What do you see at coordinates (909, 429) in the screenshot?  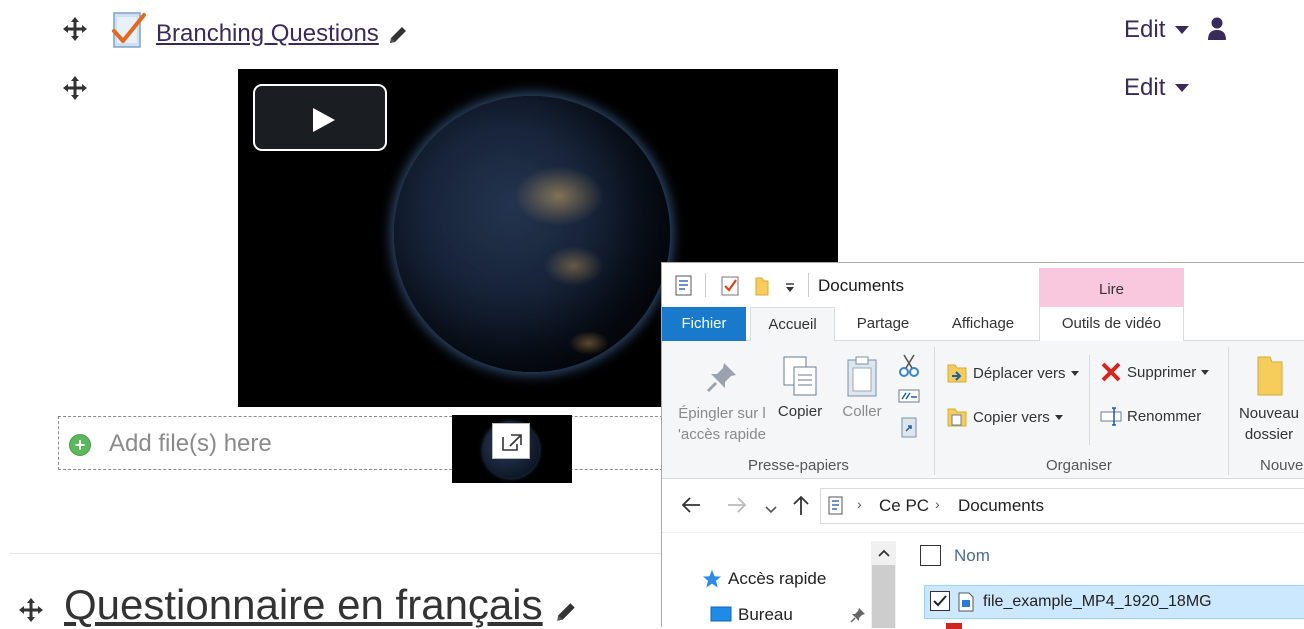 I see `paste-shortcut-icon` at bounding box center [909, 429].